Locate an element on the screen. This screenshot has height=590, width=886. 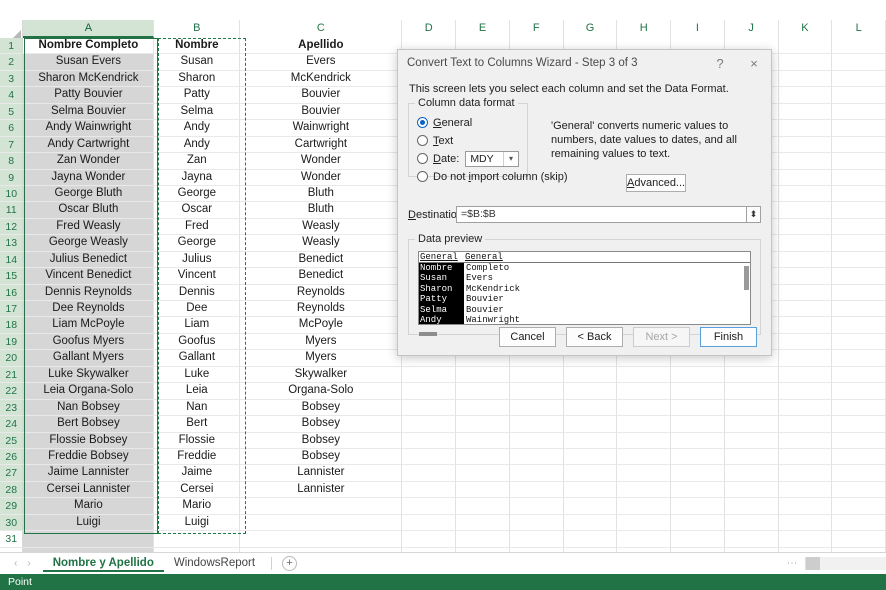
cell-f23 is located at coordinates (536, 408).